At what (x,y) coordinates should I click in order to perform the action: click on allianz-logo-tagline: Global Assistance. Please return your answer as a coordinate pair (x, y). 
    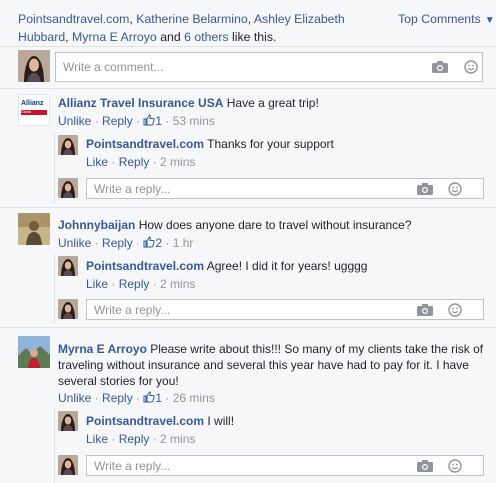
    Looking at the image, I should click on (34, 112).